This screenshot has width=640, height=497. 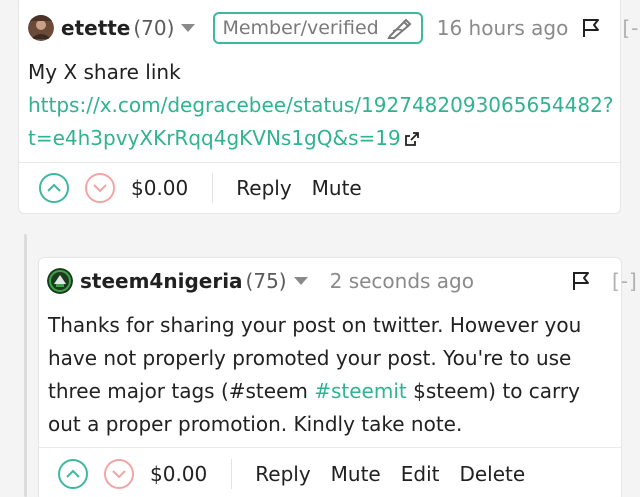 What do you see at coordinates (214, 138) in the screenshot?
I see `link-text-continued: t=e4h3pvyXKrRqq4gKVNs1gQ&s=19` at bounding box center [214, 138].